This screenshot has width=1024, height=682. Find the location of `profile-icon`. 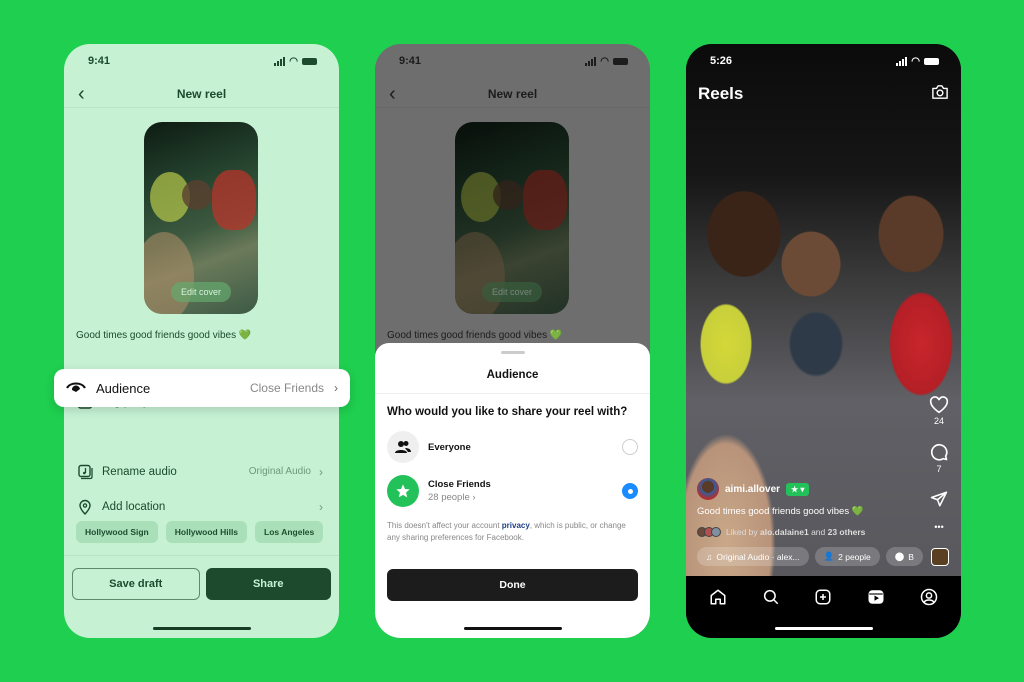

profile-icon is located at coordinates (928, 597).